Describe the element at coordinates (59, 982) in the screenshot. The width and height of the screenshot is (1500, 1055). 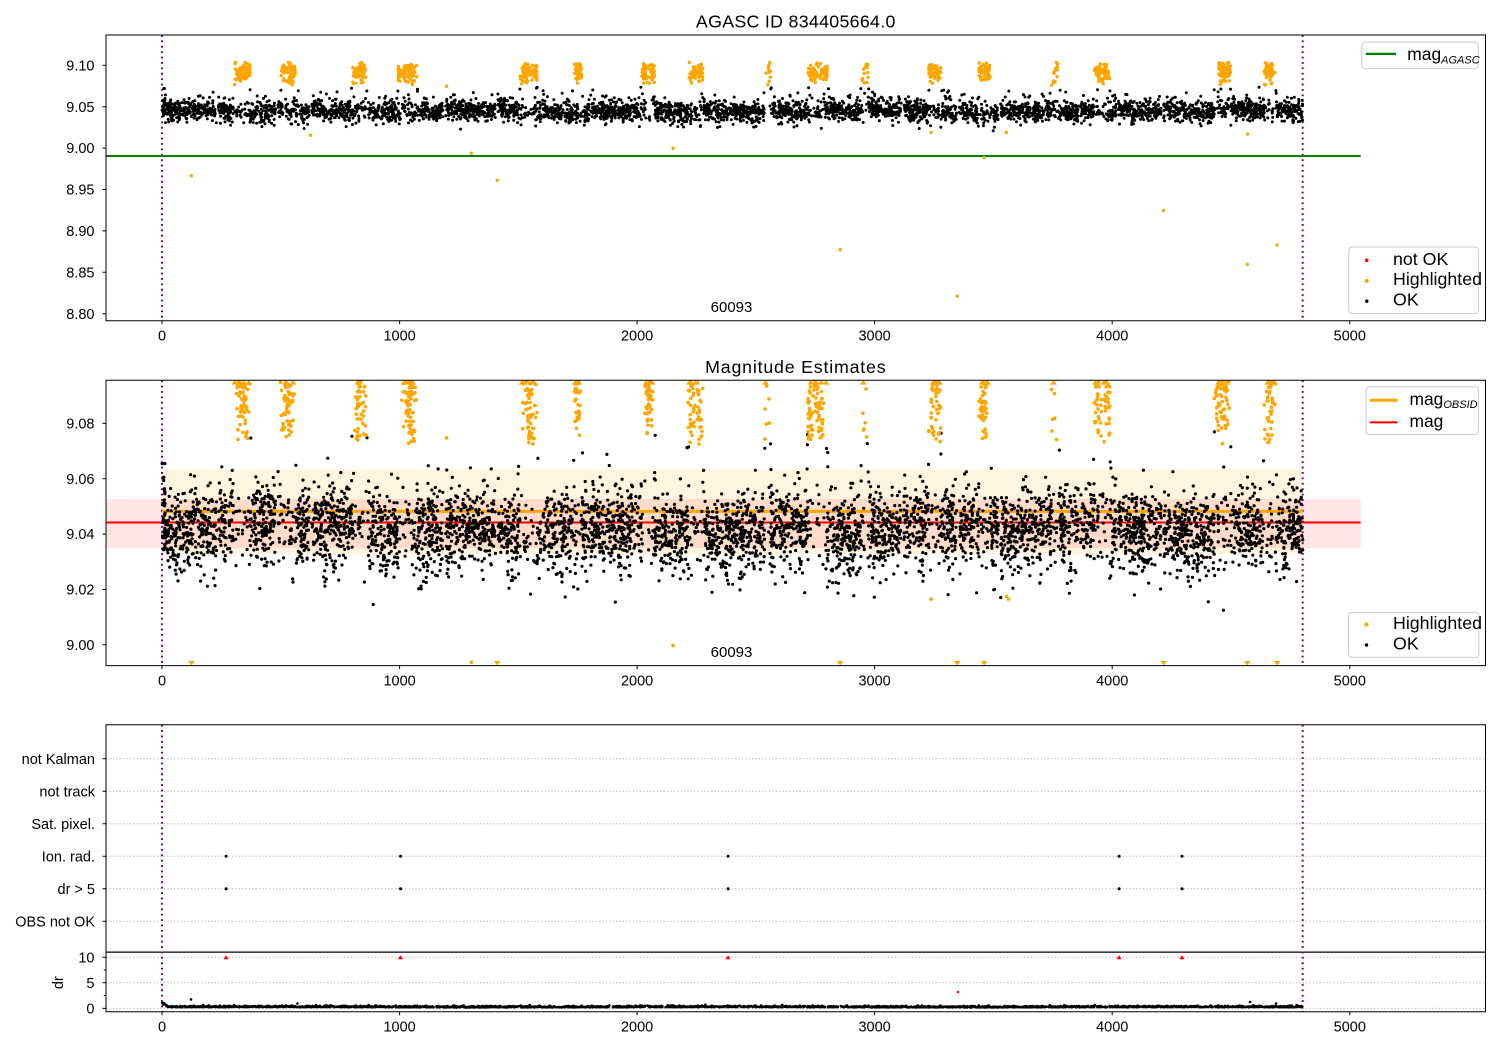
I see `svg-text: dr` at that location.